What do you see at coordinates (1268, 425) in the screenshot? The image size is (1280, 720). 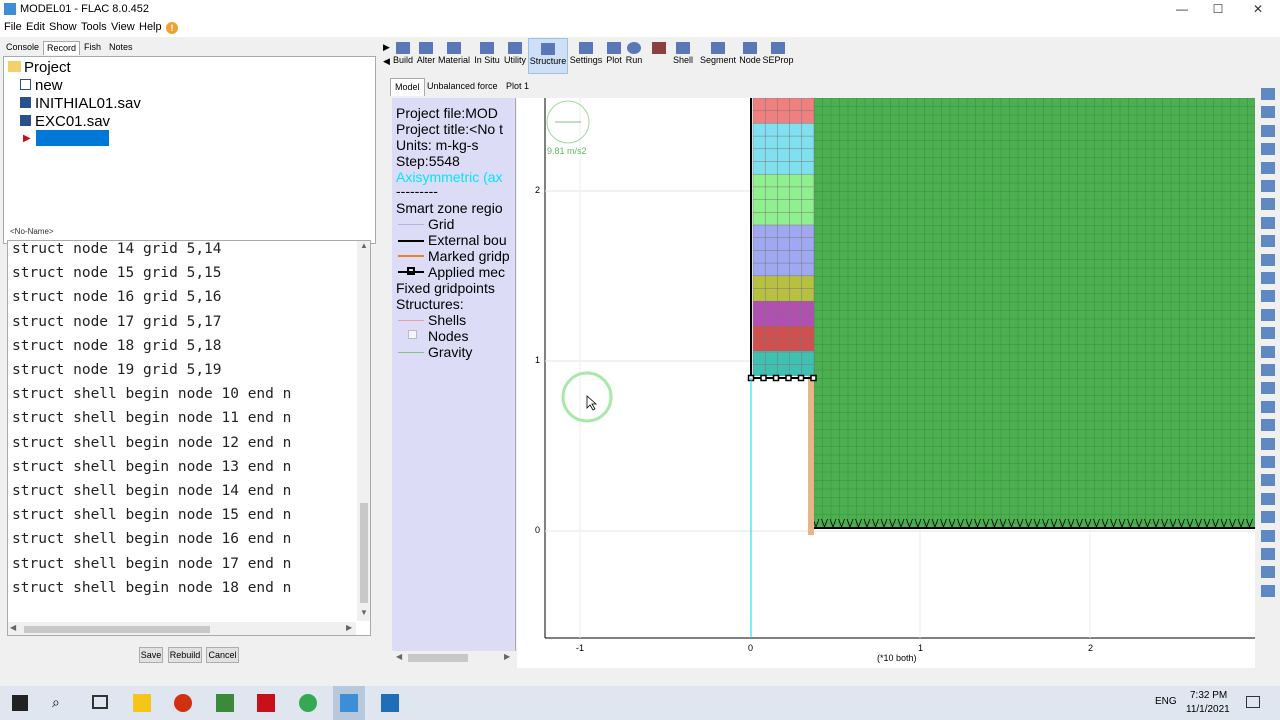 I see `zoom-fit-icon` at bounding box center [1268, 425].